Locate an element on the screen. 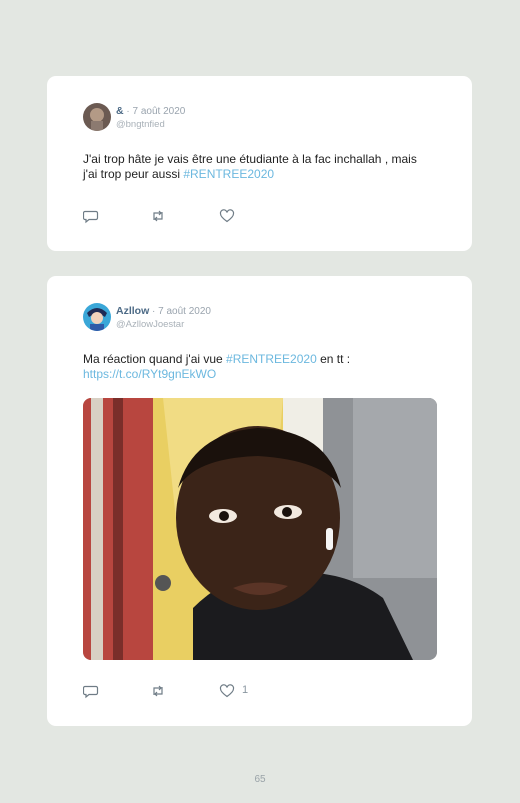 This screenshot has width=520, height=803. tweet-header: & · 7 août 2020 is located at coordinates (150, 111).